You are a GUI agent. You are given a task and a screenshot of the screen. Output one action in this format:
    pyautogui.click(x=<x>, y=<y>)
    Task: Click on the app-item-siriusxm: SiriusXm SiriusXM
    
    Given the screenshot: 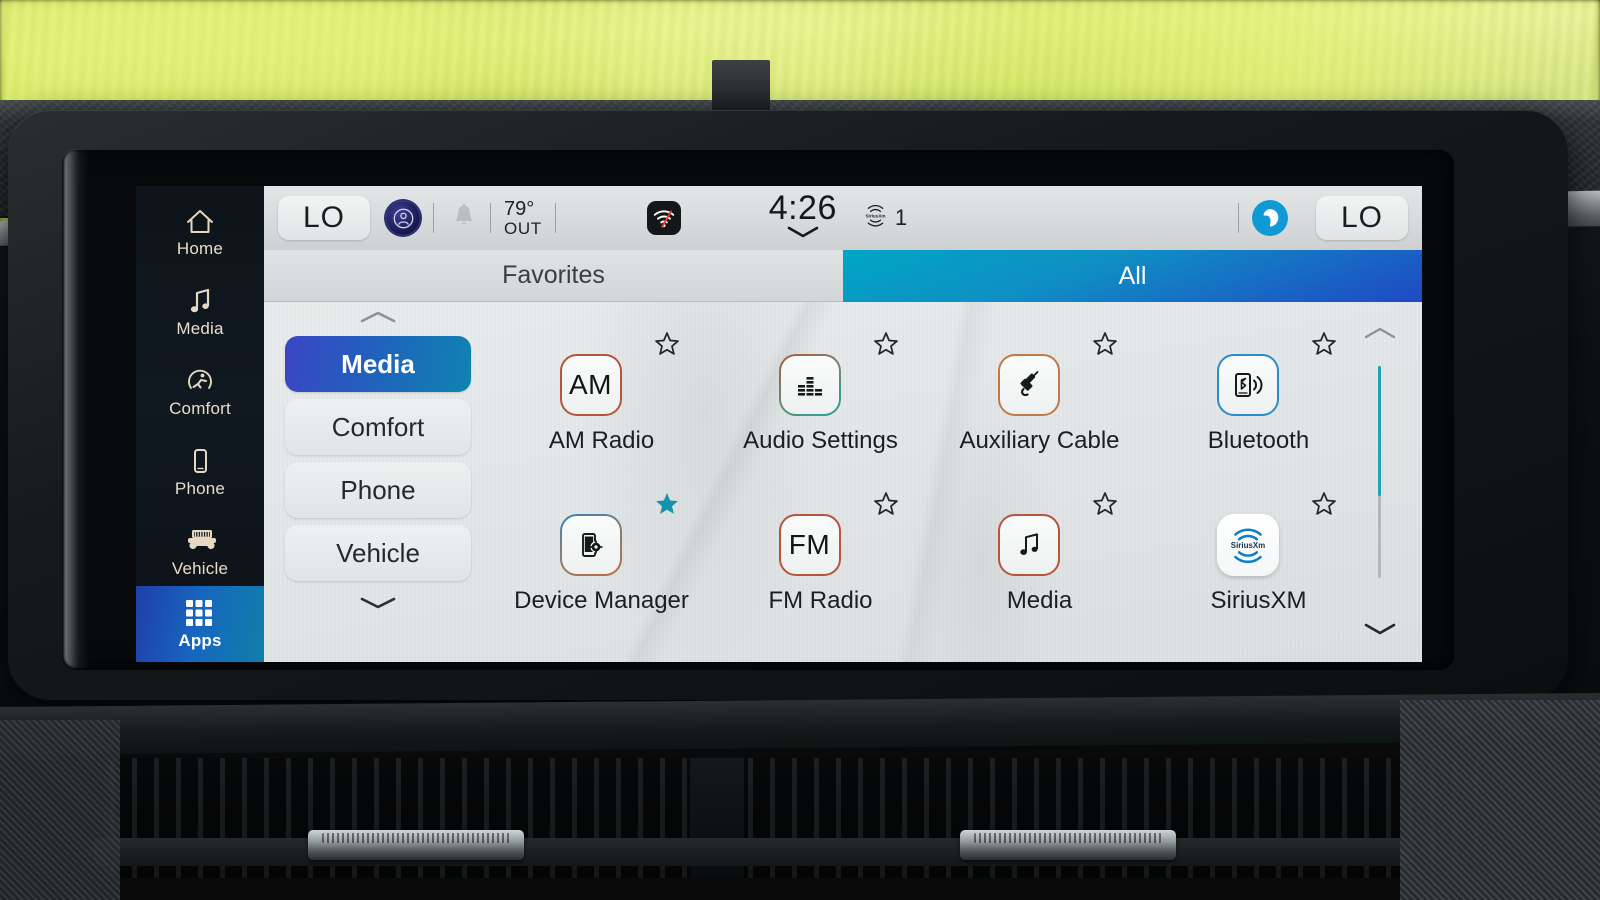 What is the action you would take?
    pyautogui.click(x=1258, y=564)
    